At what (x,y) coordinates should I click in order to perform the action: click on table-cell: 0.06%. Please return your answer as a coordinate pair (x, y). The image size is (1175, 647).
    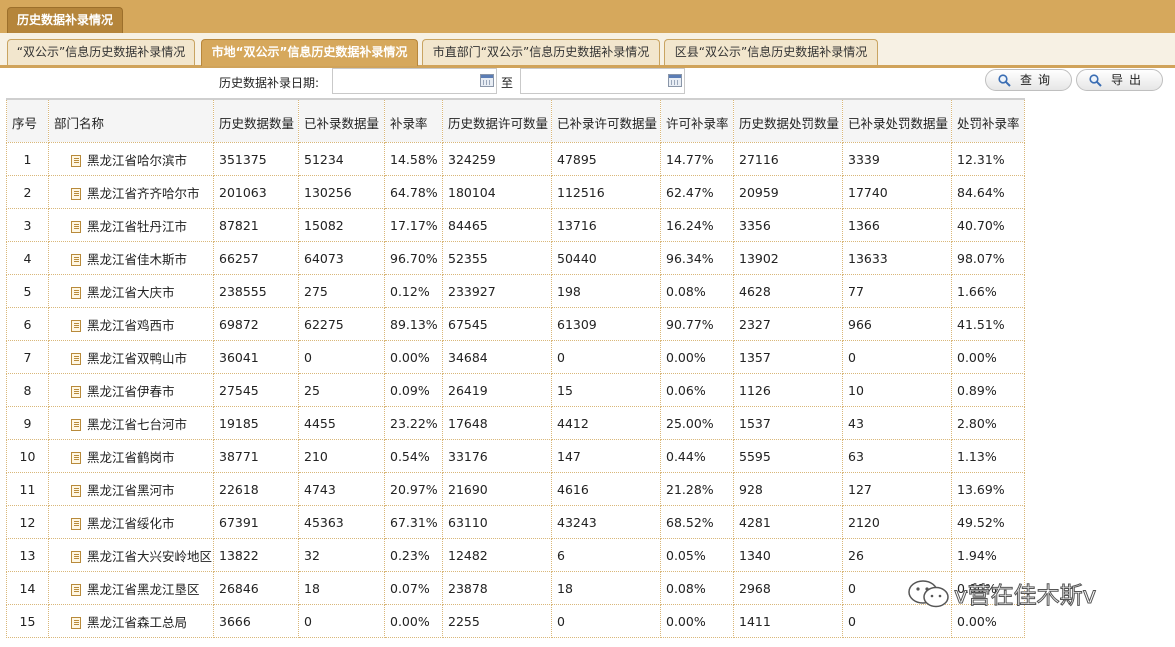
    Looking at the image, I should click on (697, 390).